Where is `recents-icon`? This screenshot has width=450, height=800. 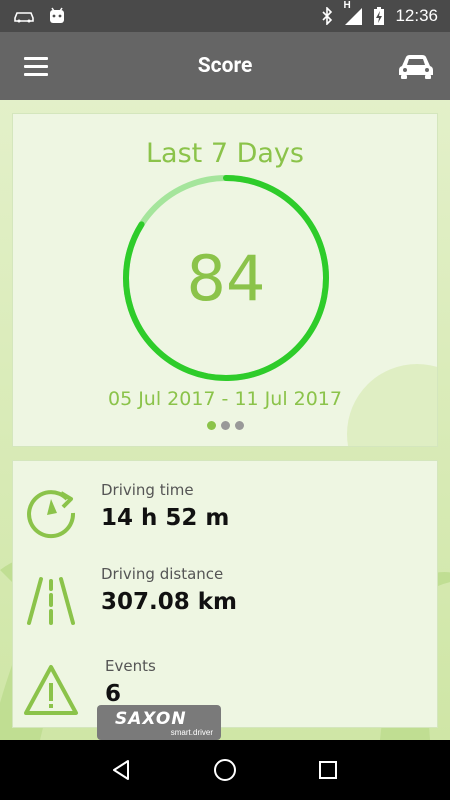
recents-icon is located at coordinates (328, 770).